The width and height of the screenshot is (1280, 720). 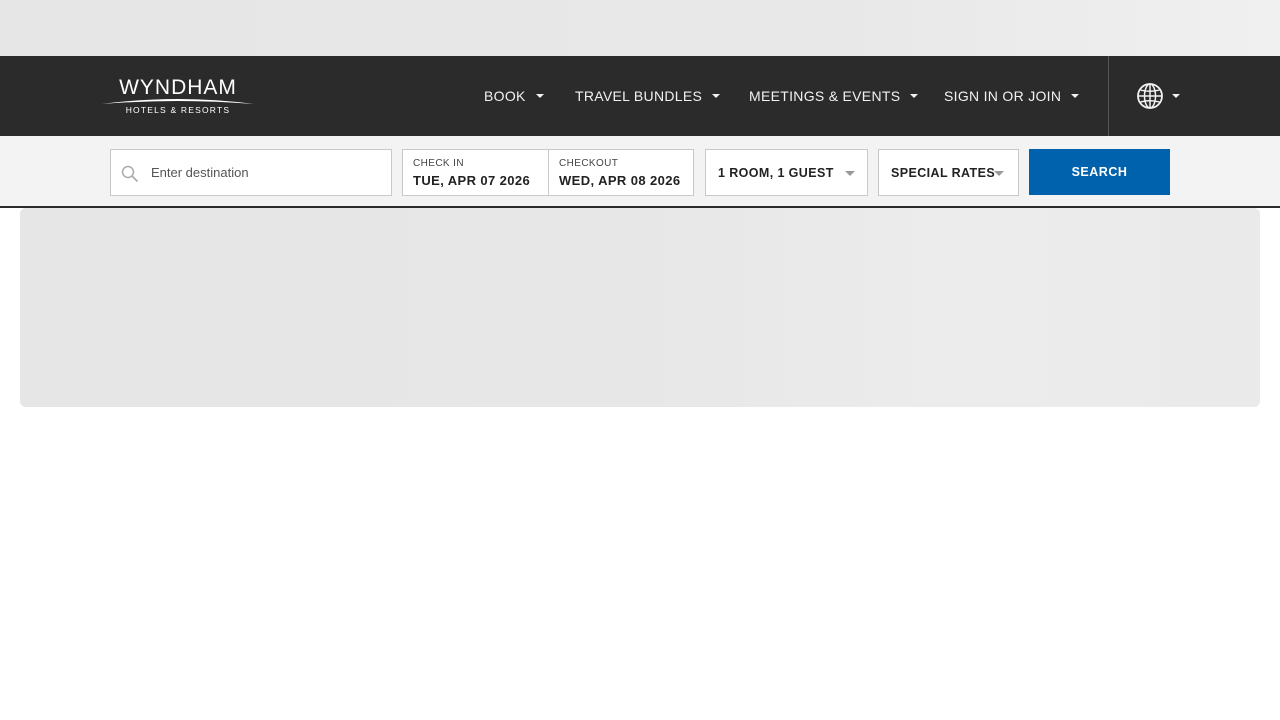 I want to click on nav-meetings-events-label: MEETINGS & EVENTS, so click(x=825, y=96).